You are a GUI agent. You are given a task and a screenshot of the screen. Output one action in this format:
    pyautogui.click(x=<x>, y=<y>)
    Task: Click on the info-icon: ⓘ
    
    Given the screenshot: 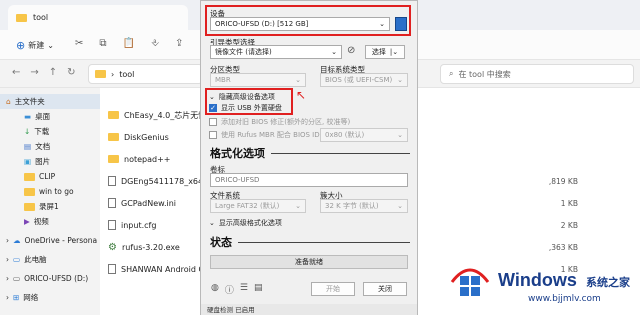 What is the action you would take?
    pyautogui.click(x=229, y=289)
    